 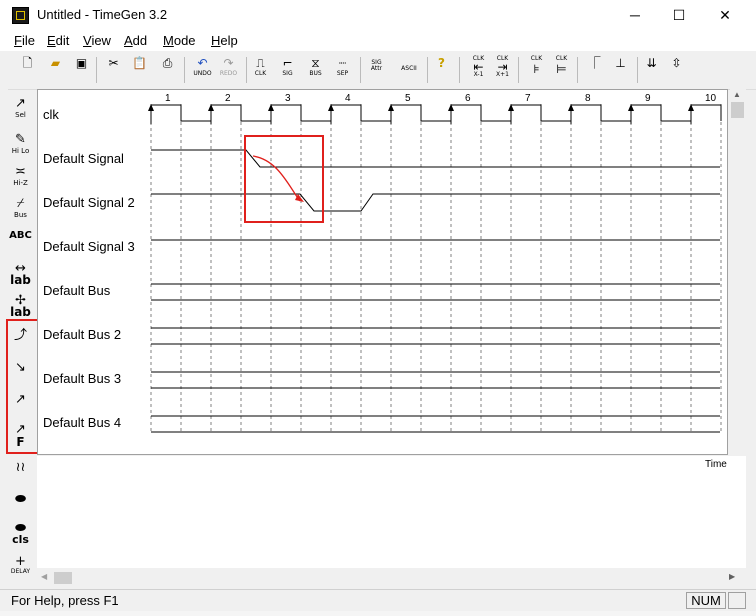 I want to click on label-tool-1: ↔ lab, so click(x=20, y=278).